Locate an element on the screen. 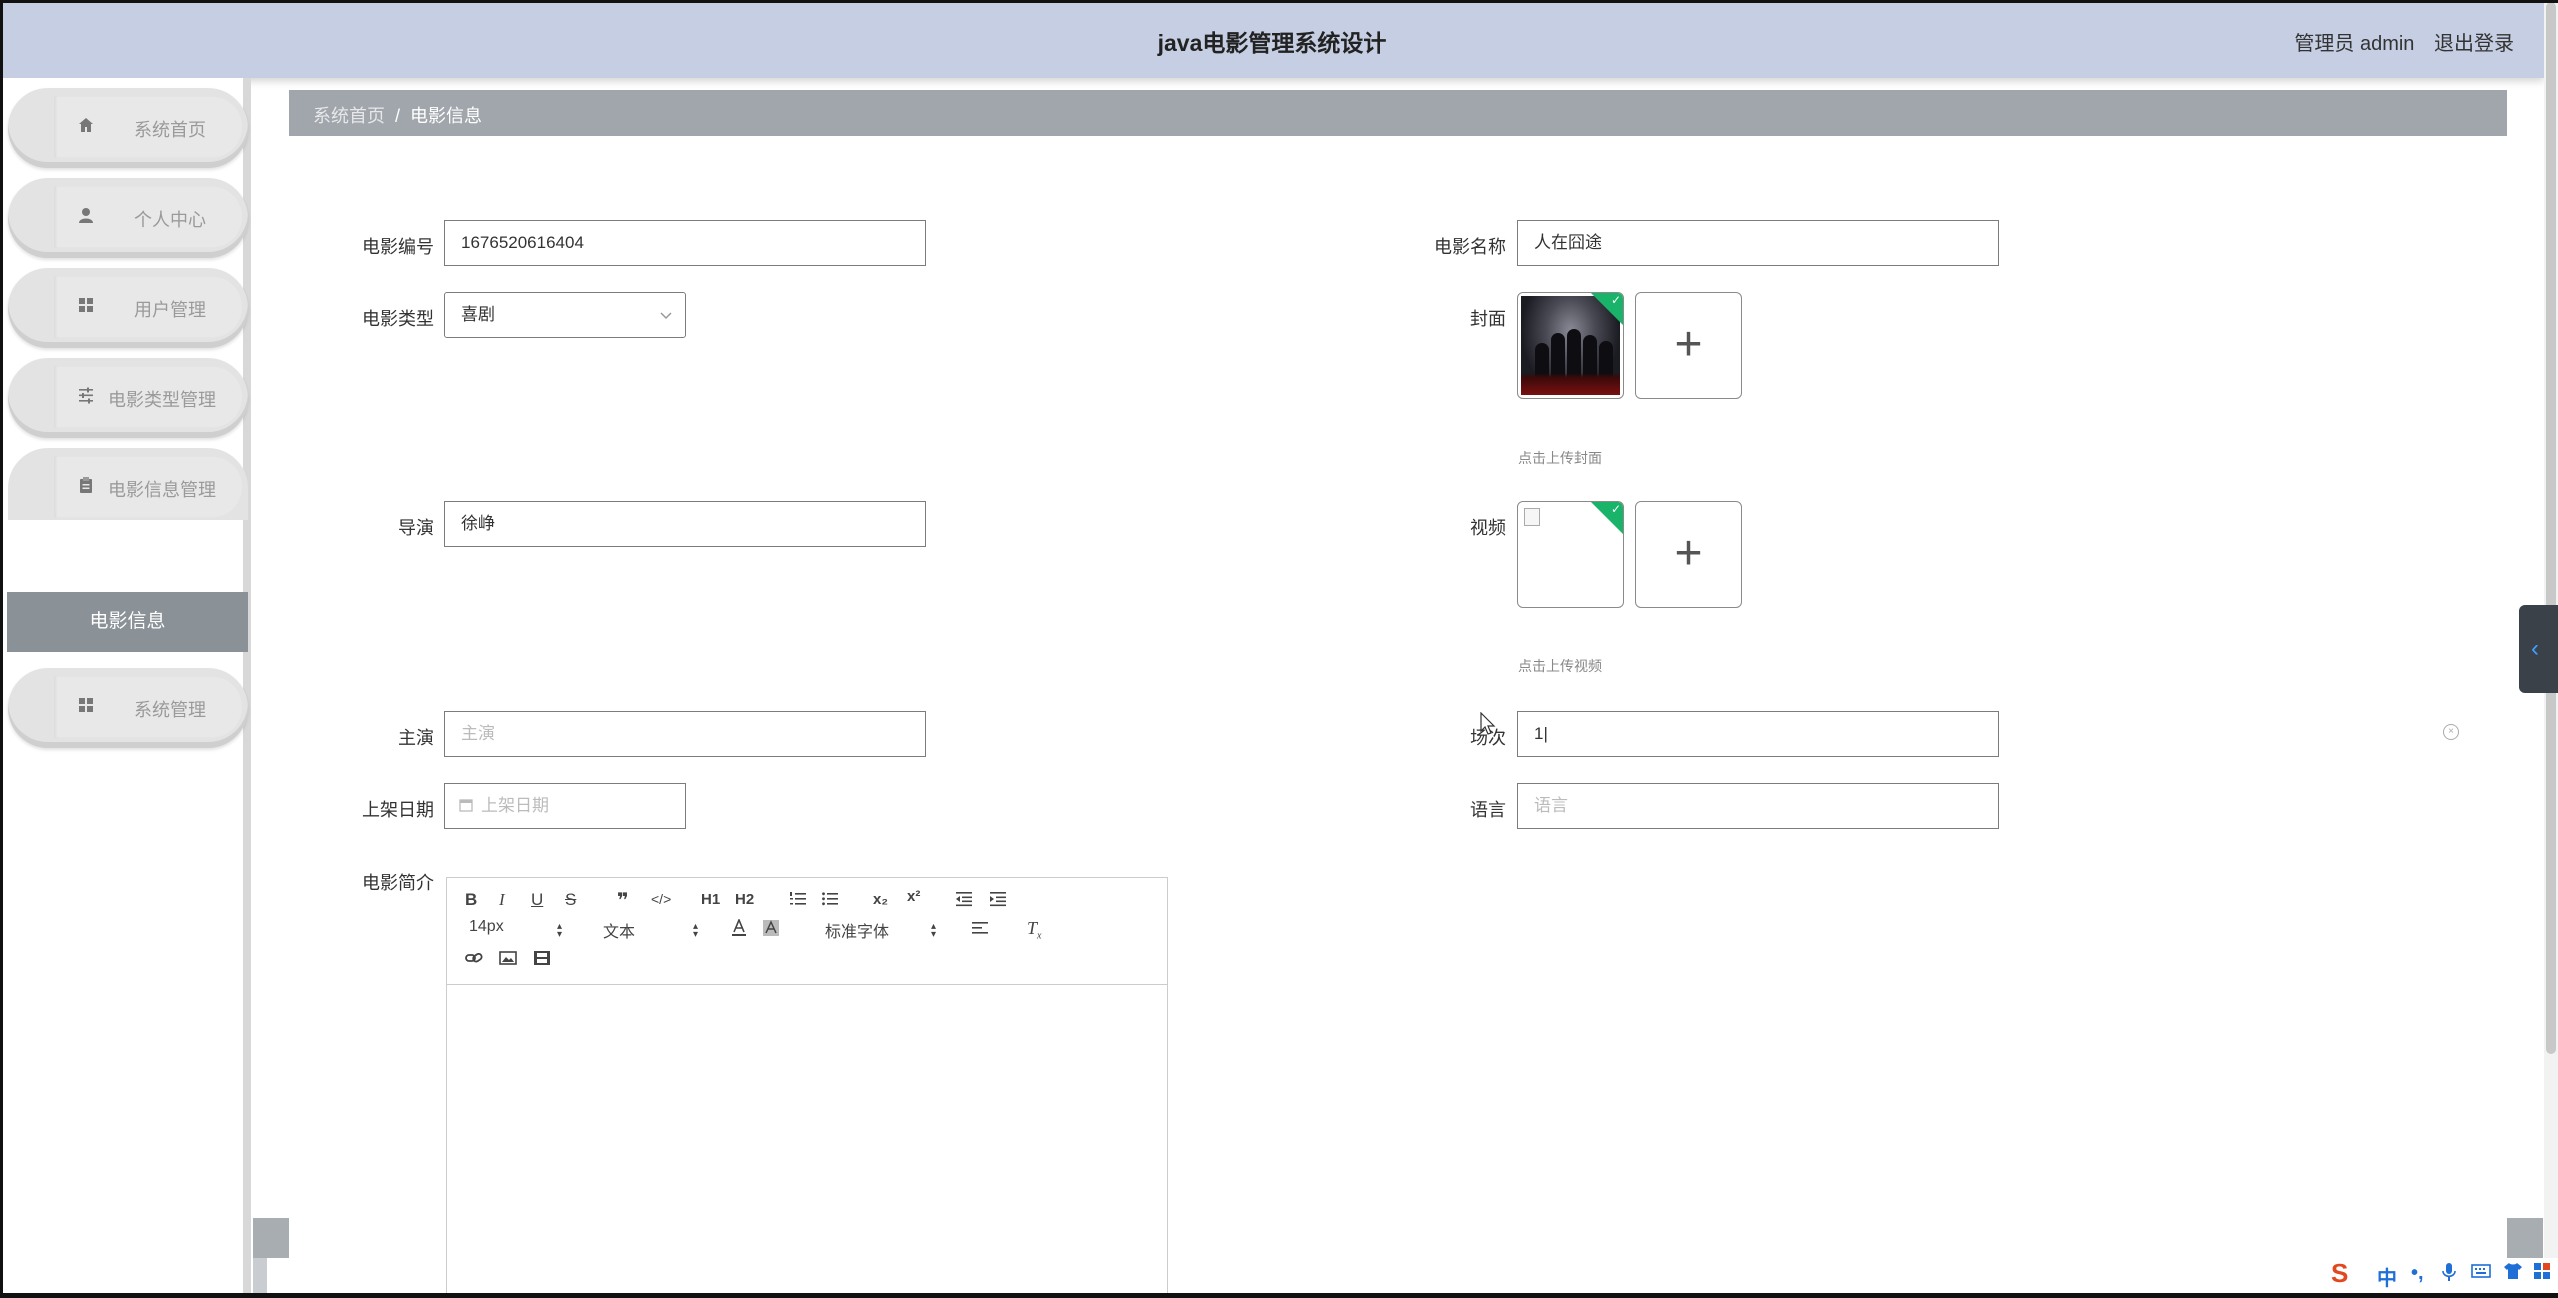  sidebar-item-label: 个人中心 is located at coordinates (170, 220).